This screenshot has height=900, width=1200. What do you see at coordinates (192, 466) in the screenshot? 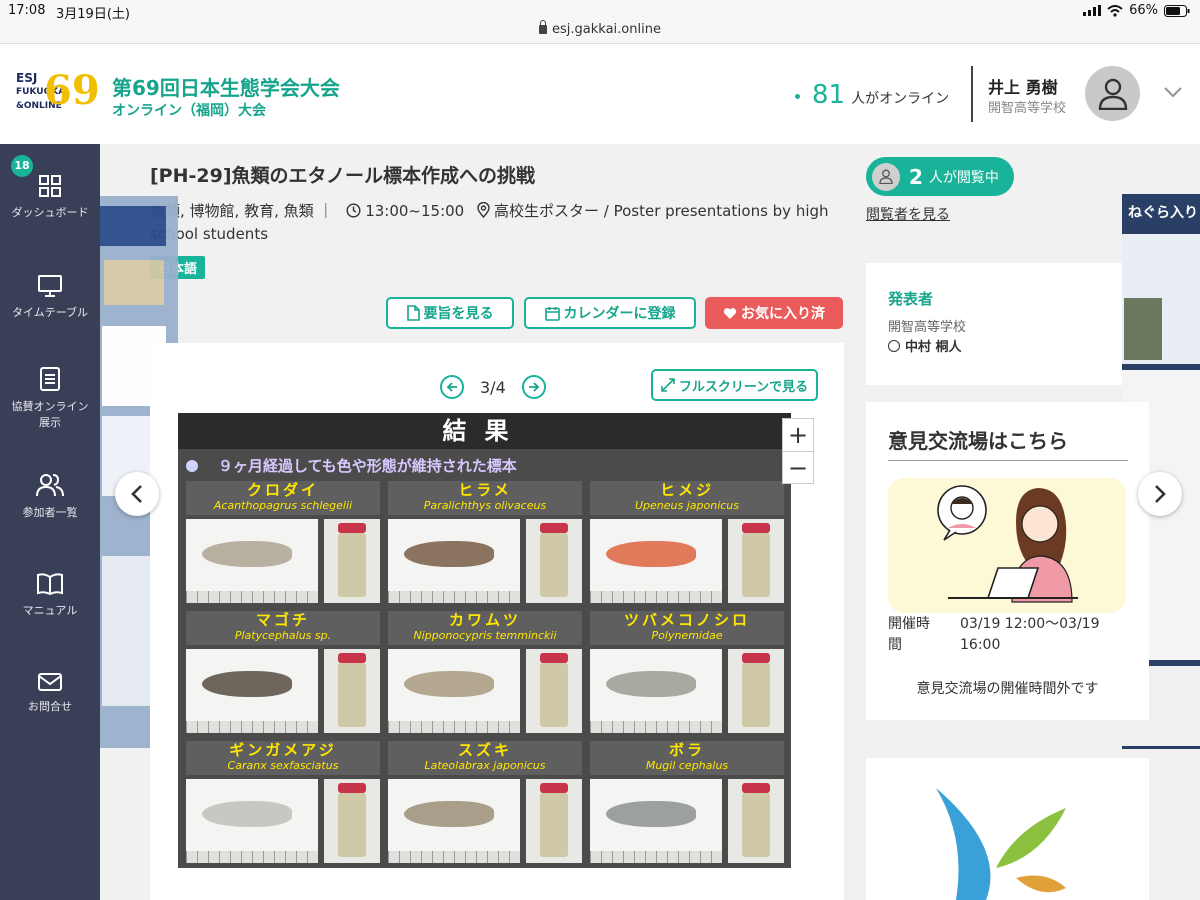
I see `bullet-icon` at bounding box center [192, 466].